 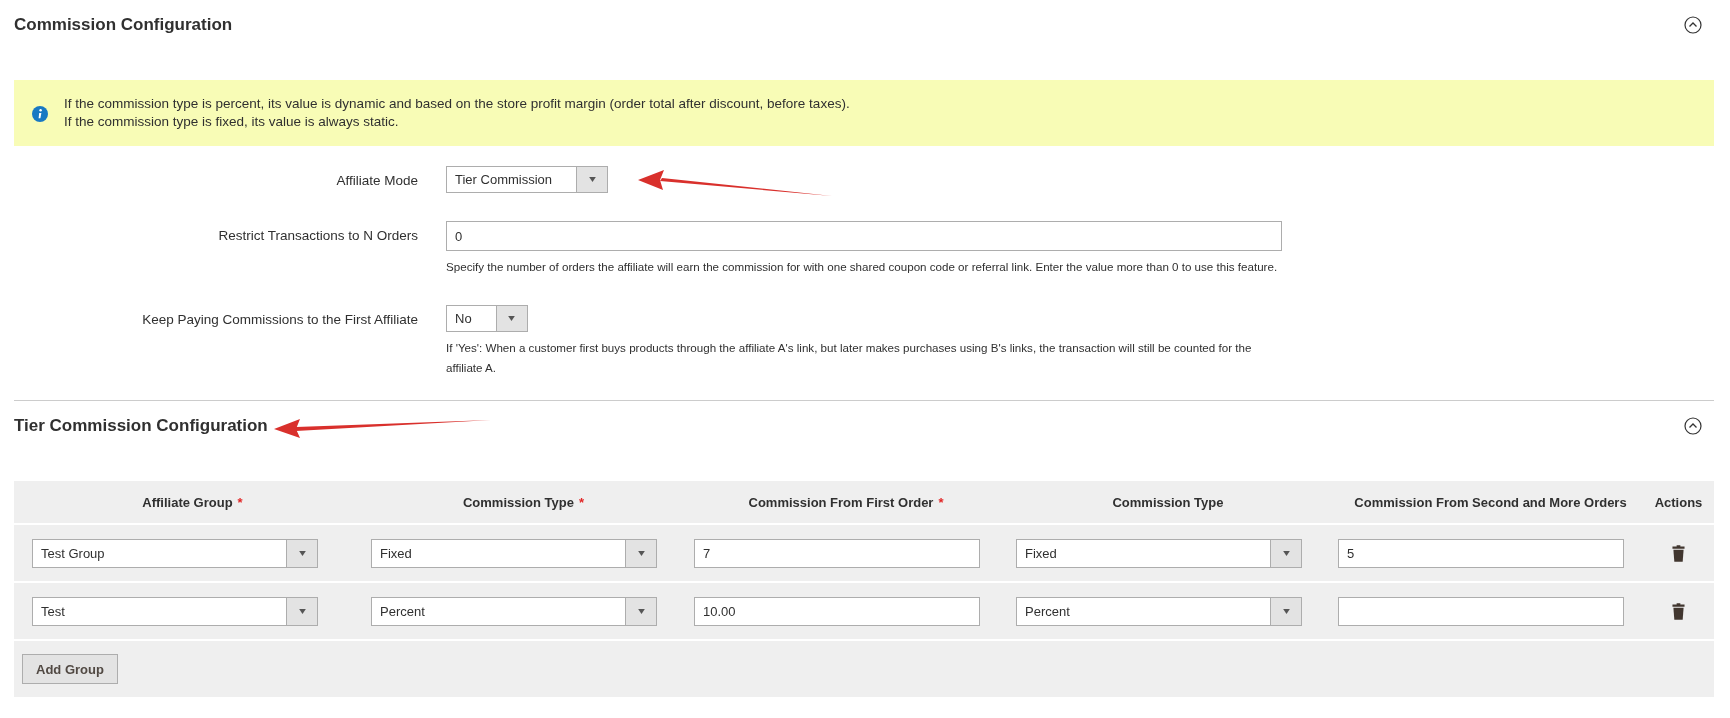 I want to click on field-note: If 'Yes': When a customer first buys products through the affiliate A's link, but later makes purchases using B's links, the transaction will still be counted for the affiliate A., so click(x=849, y=358).